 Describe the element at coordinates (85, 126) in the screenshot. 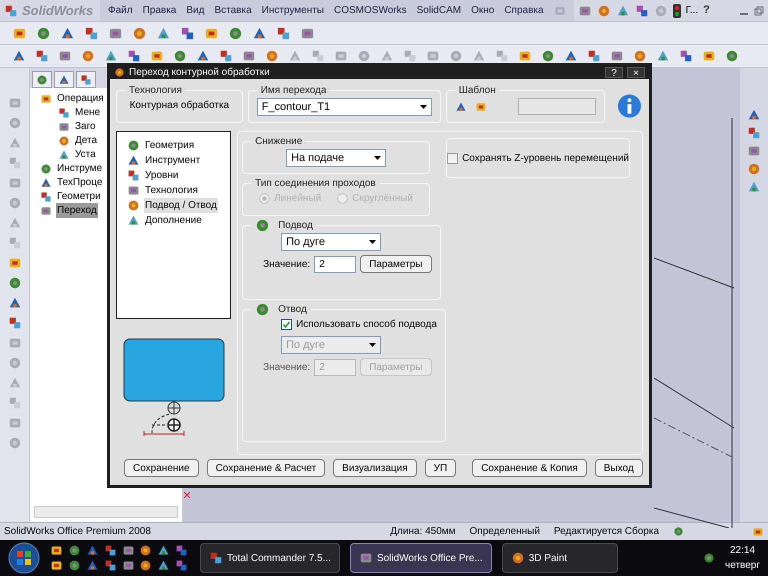

I see `tree-item: Заго` at that location.